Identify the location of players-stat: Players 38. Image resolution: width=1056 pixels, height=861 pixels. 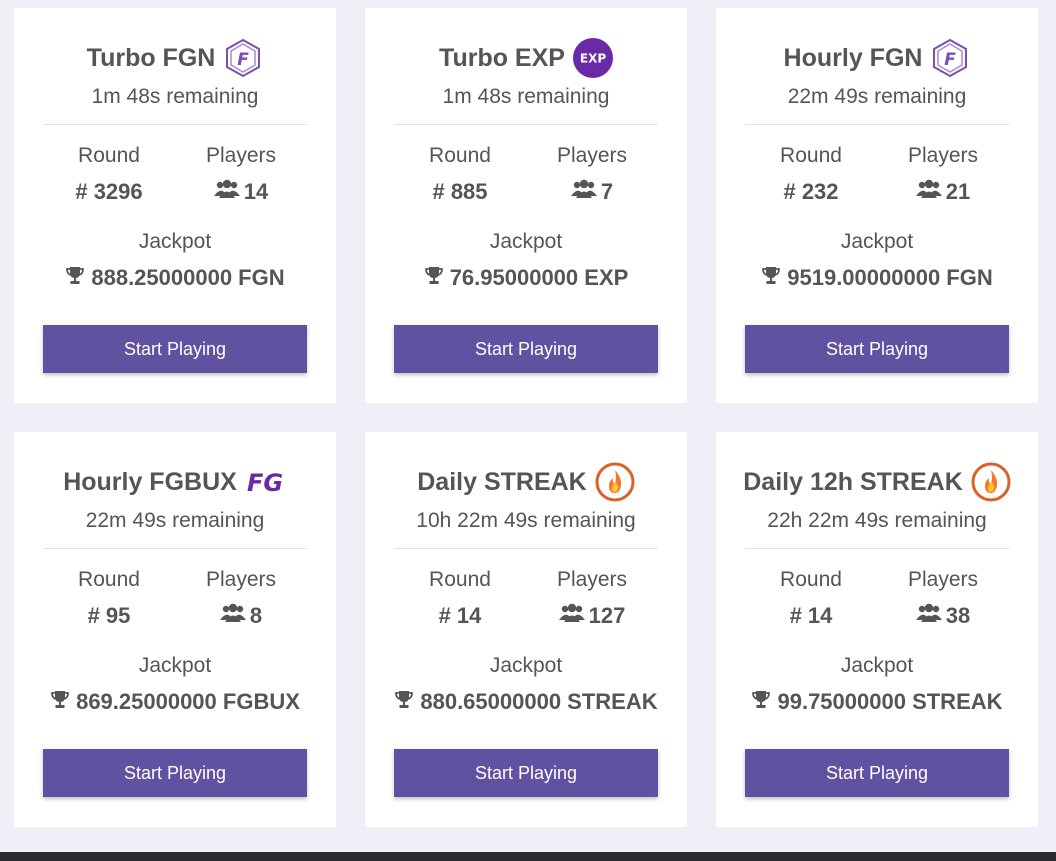
(943, 598).